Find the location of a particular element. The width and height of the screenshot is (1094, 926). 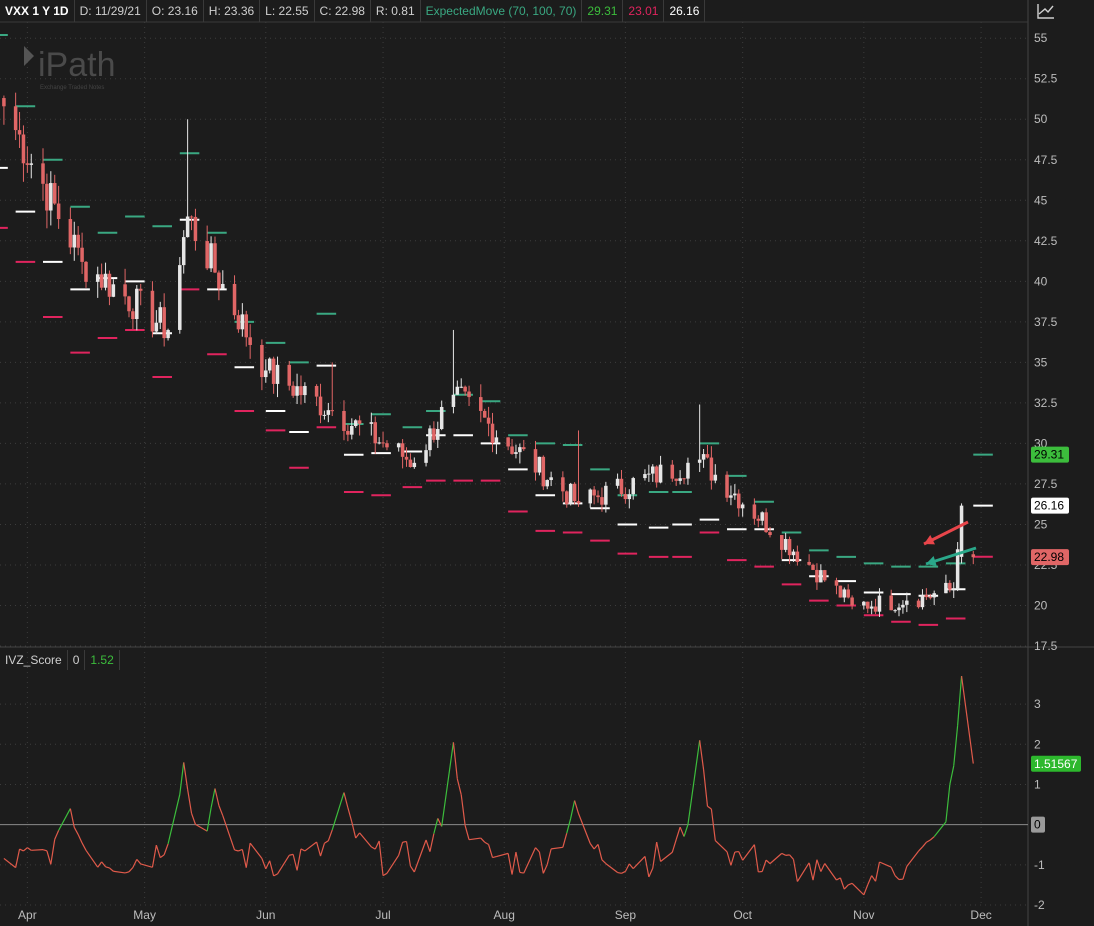

high-label: H: 23.36 is located at coordinates (232, 11).